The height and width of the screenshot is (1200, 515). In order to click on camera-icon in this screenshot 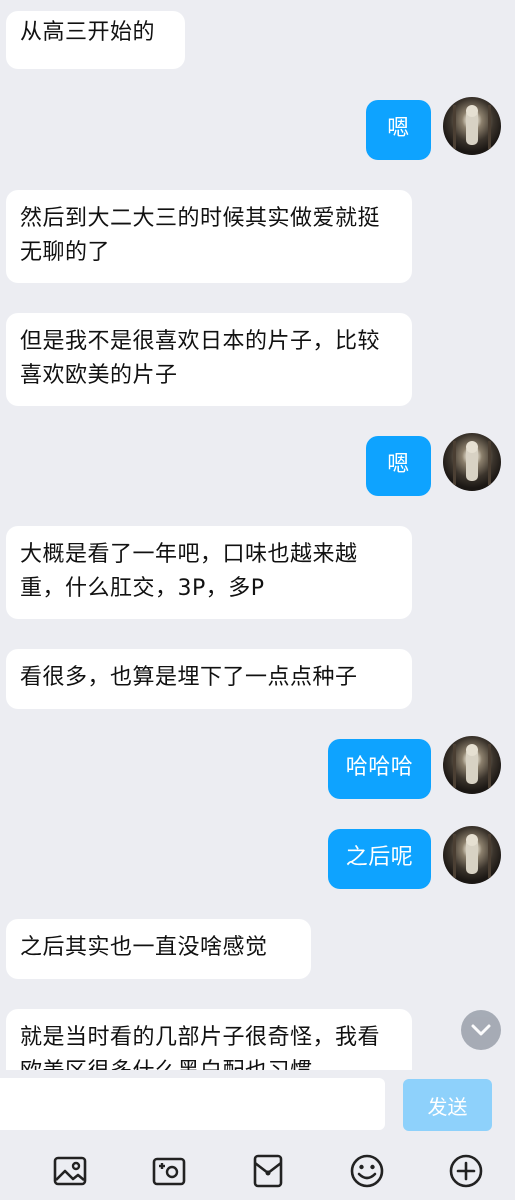, I will do `click(169, 1171)`.